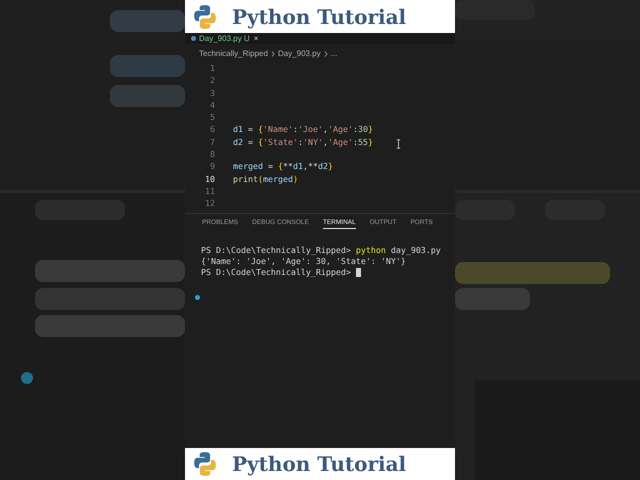 This screenshot has height=480, width=640. I want to click on line-number: 11, so click(209, 191).